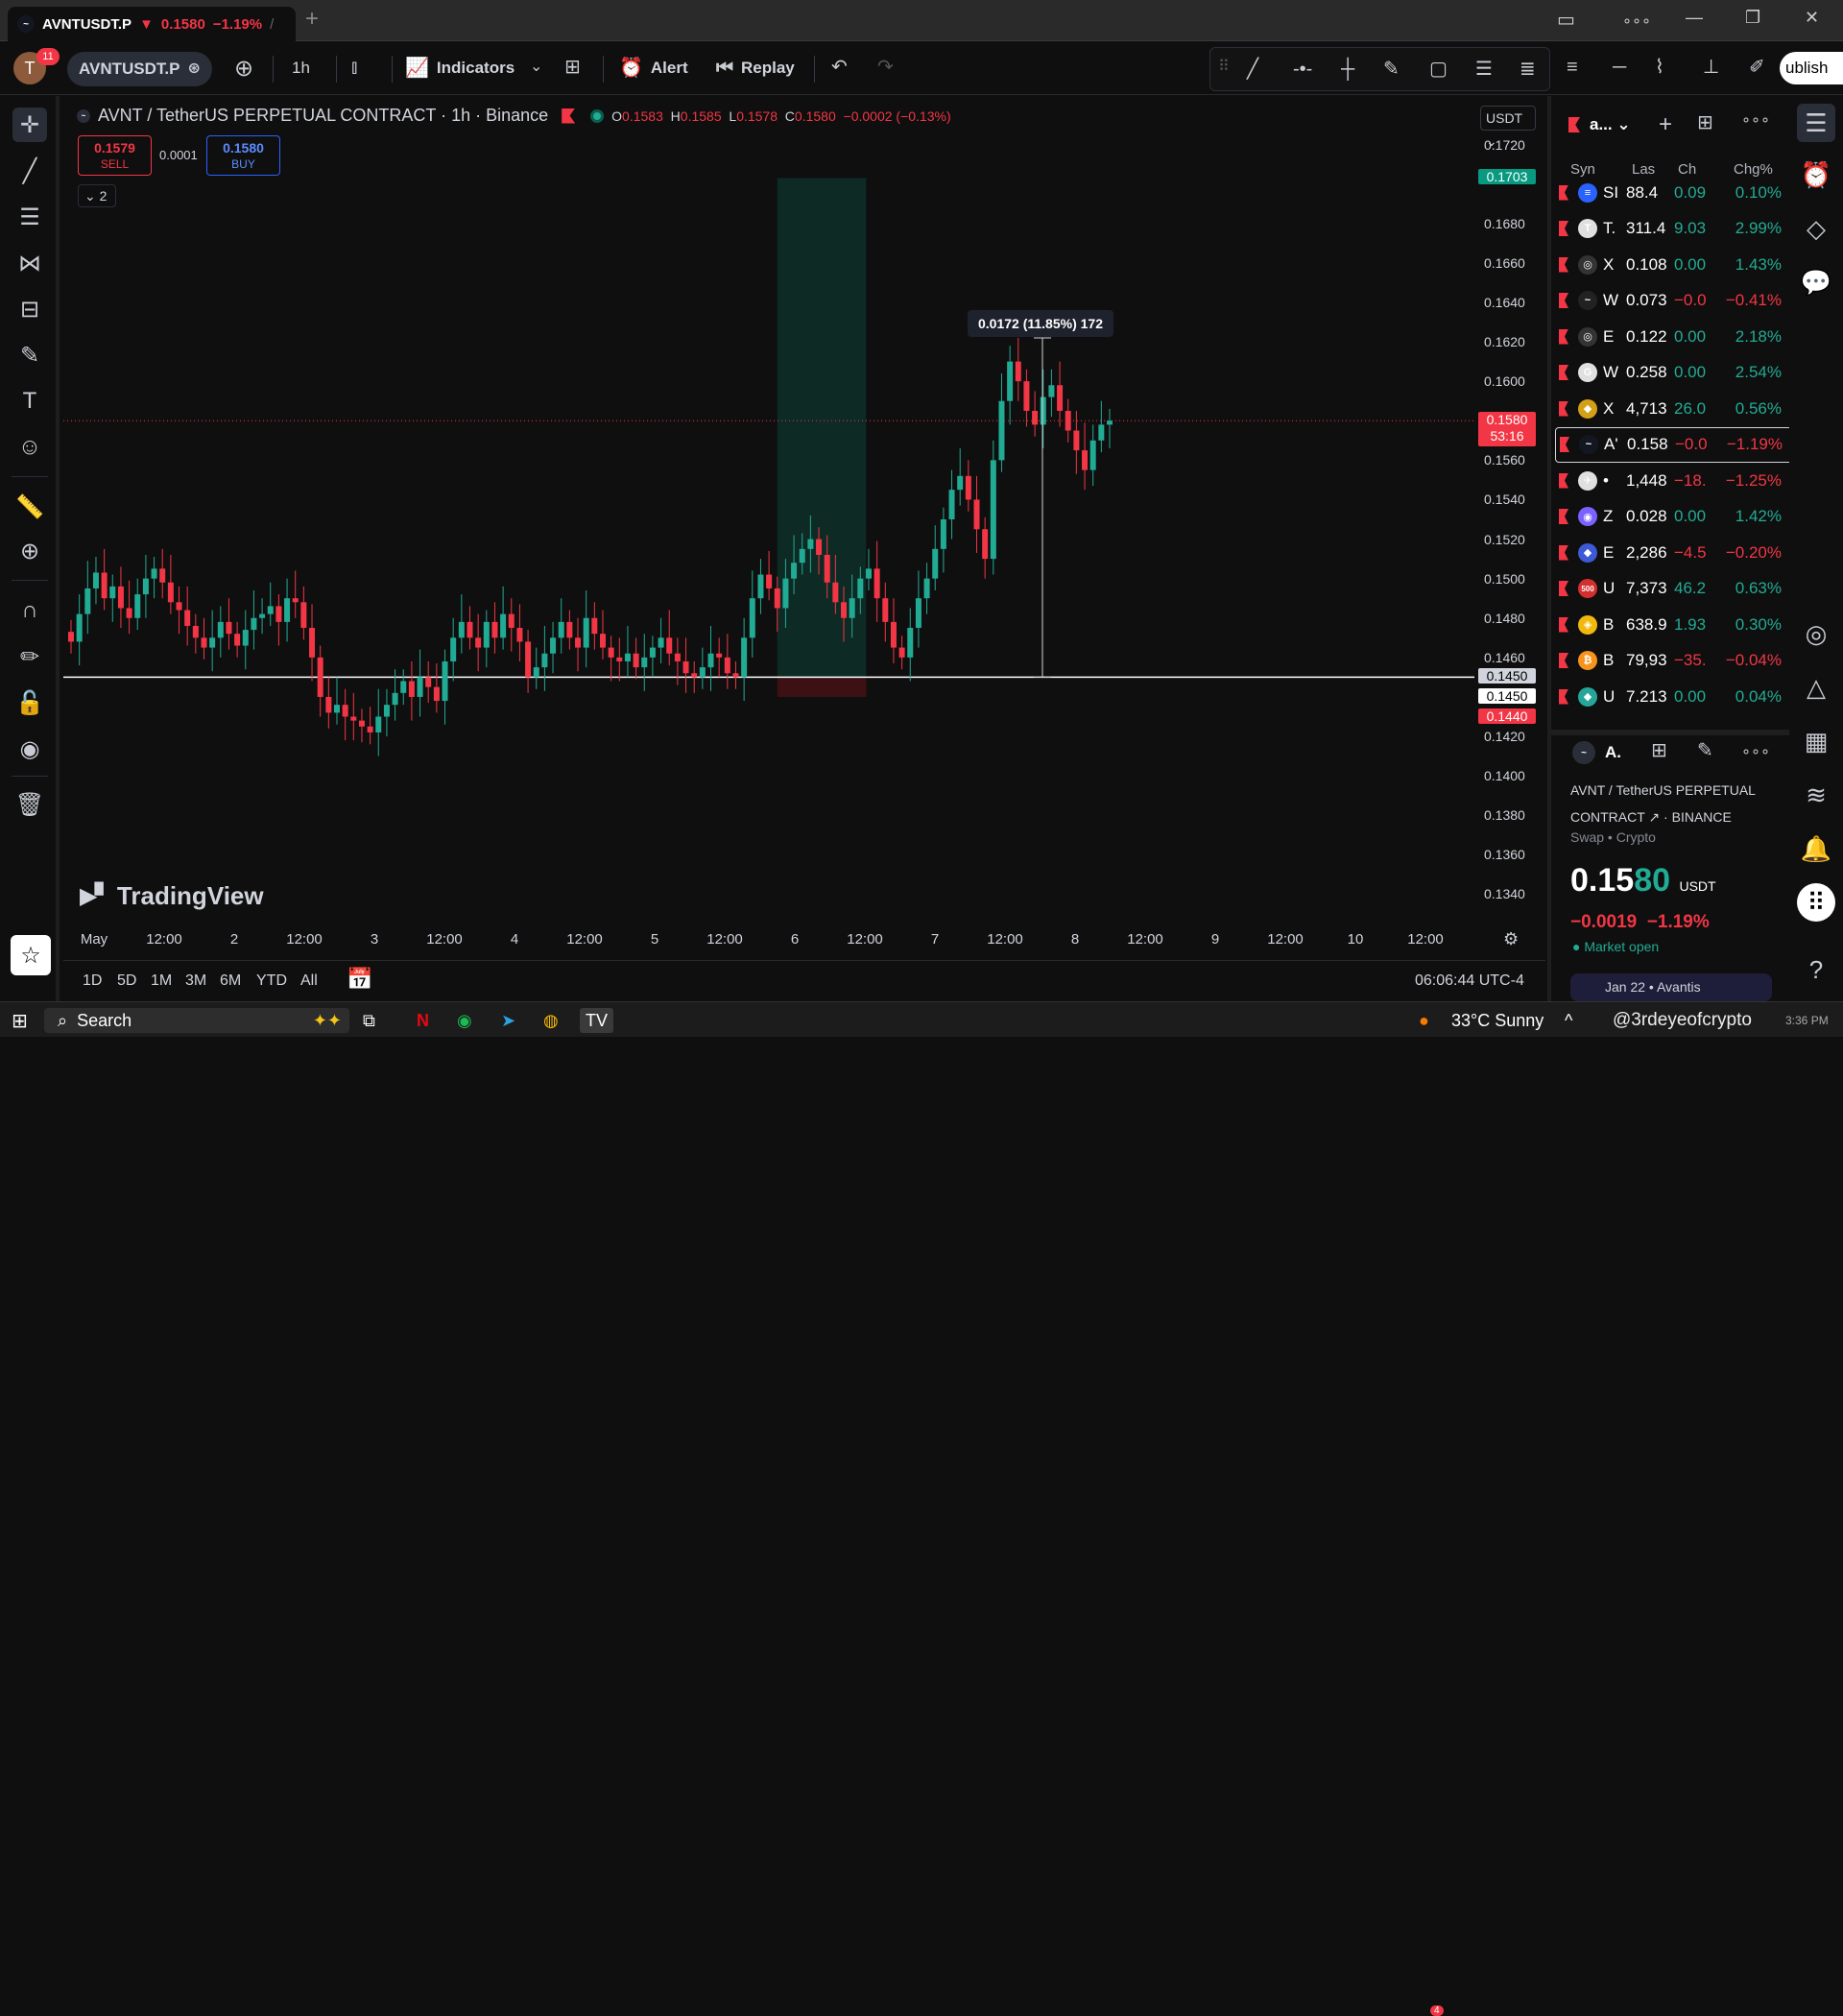  Describe the element at coordinates (1816, 795) in the screenshot. I see `stream-icon: ≋` at that location.